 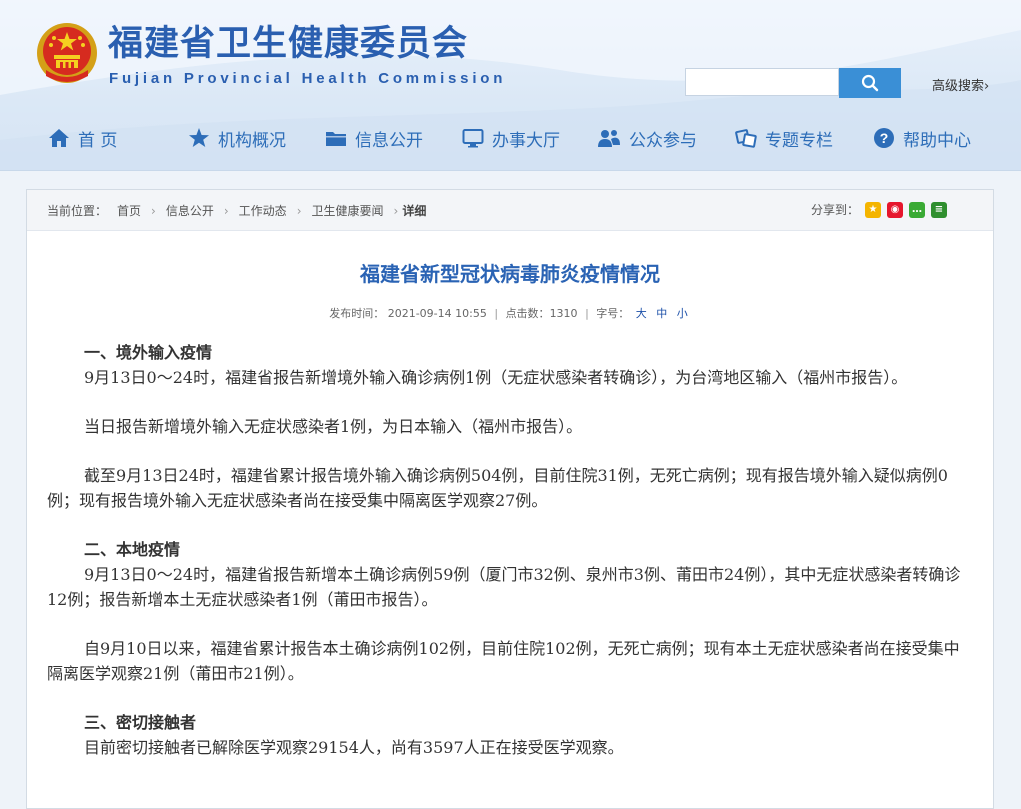 What do you see at coordinates (834, 210) in the screenshot?
I see `share-label: 分享到：` at bounding box center [834, 210].